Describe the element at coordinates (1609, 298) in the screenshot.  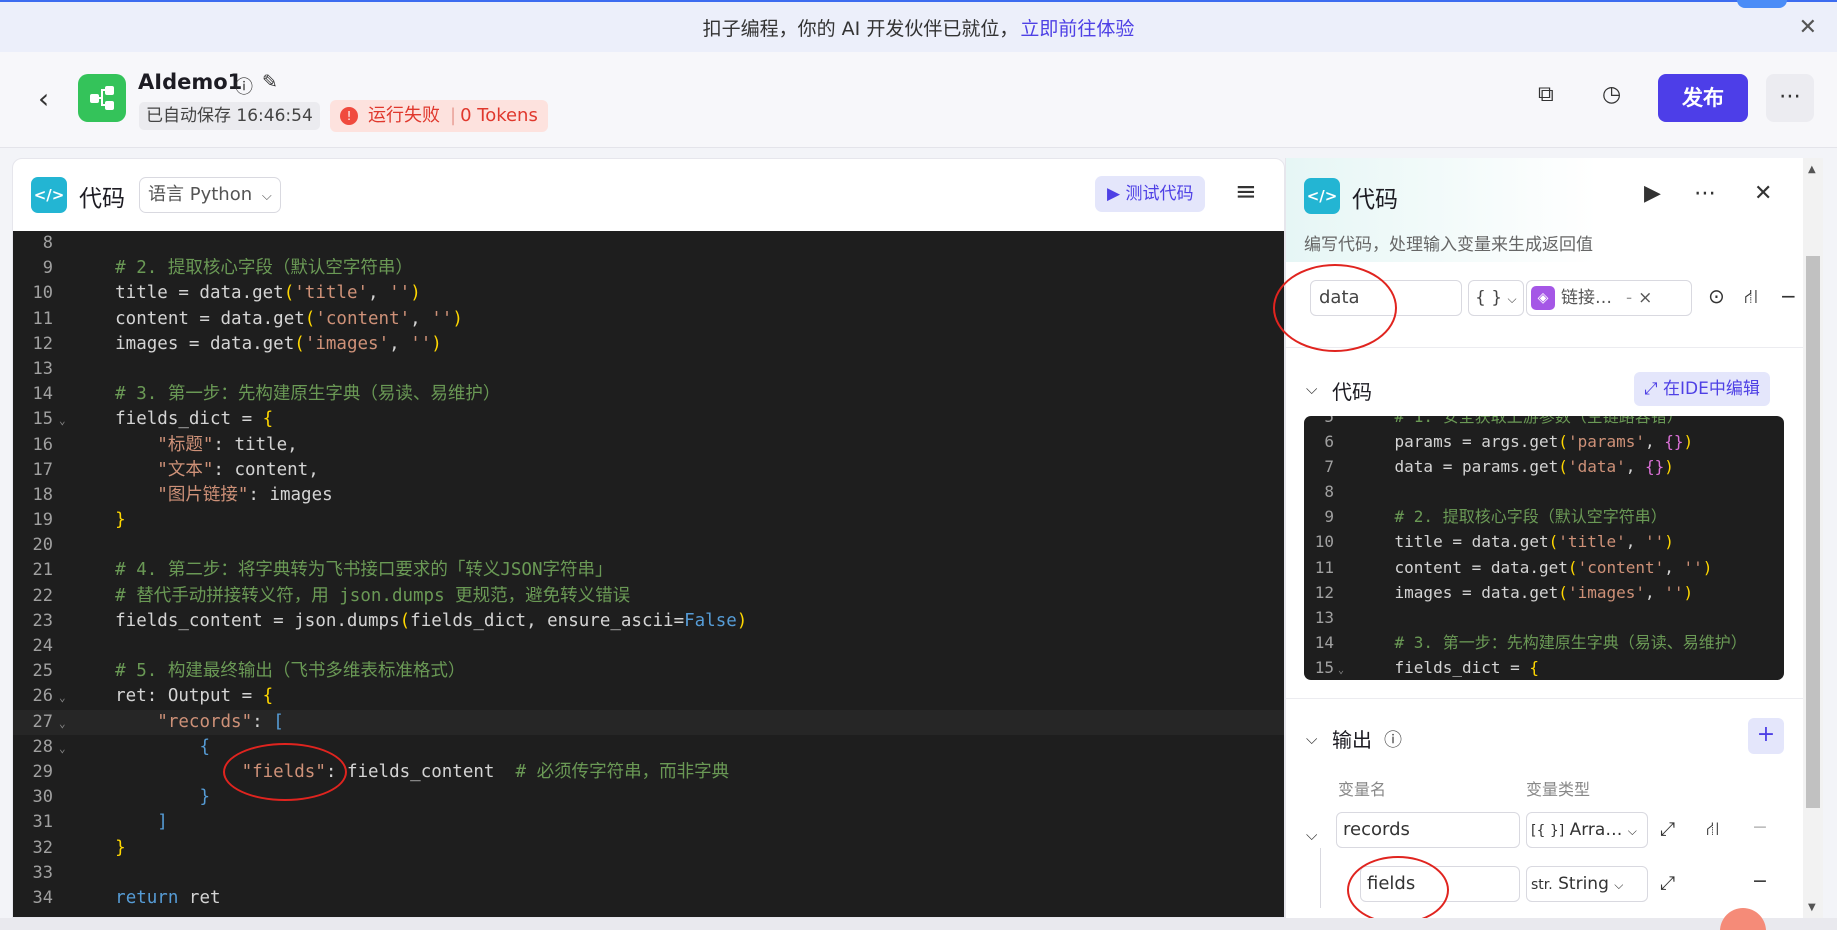
I see `input-reference: ◈ 链接… - ×` at that location.